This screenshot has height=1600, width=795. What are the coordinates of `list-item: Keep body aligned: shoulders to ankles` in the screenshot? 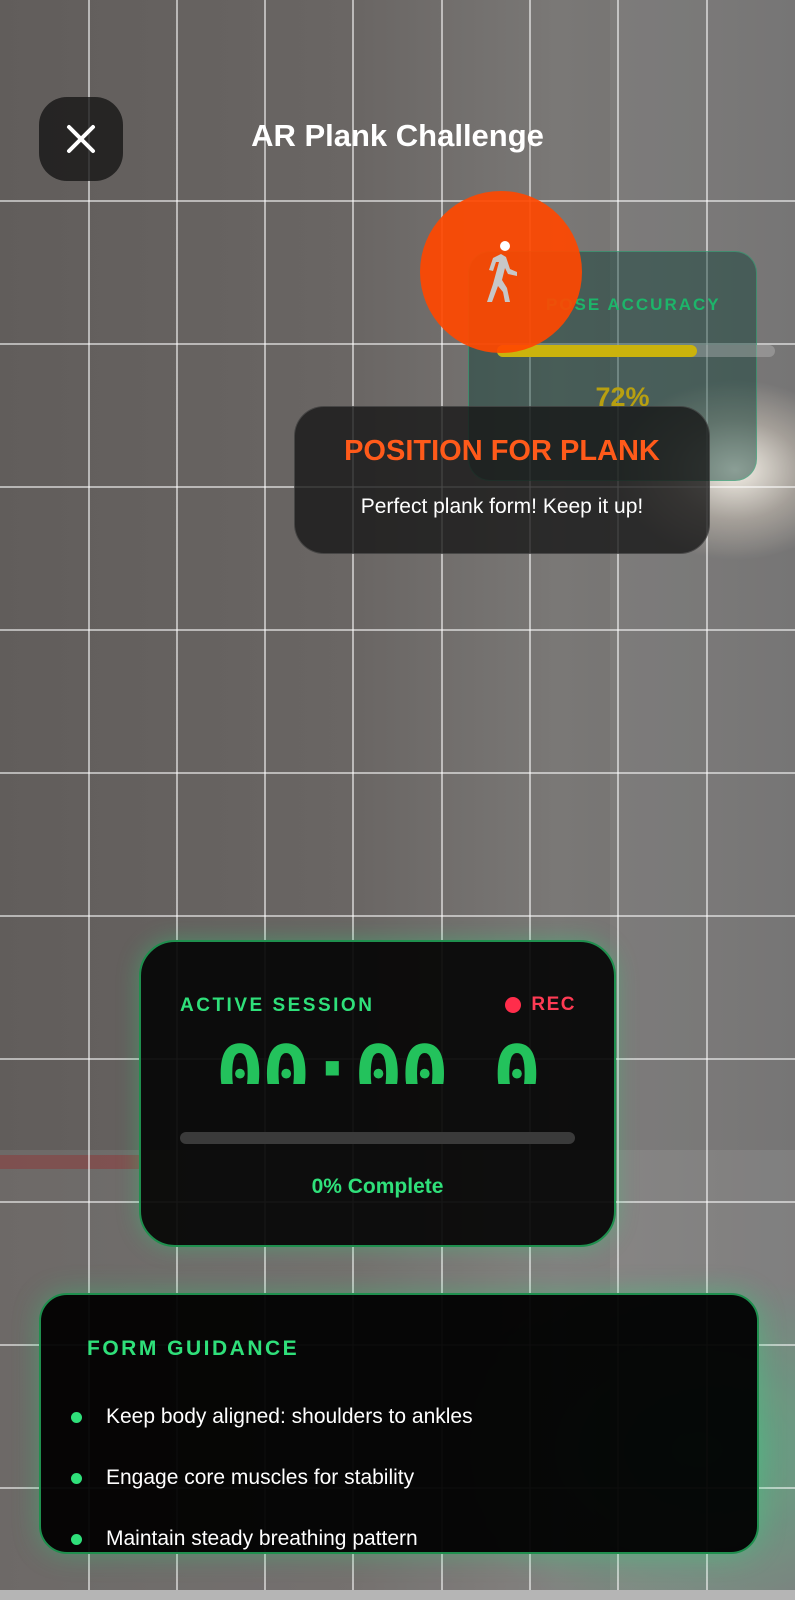 It's located at (272, 1417).